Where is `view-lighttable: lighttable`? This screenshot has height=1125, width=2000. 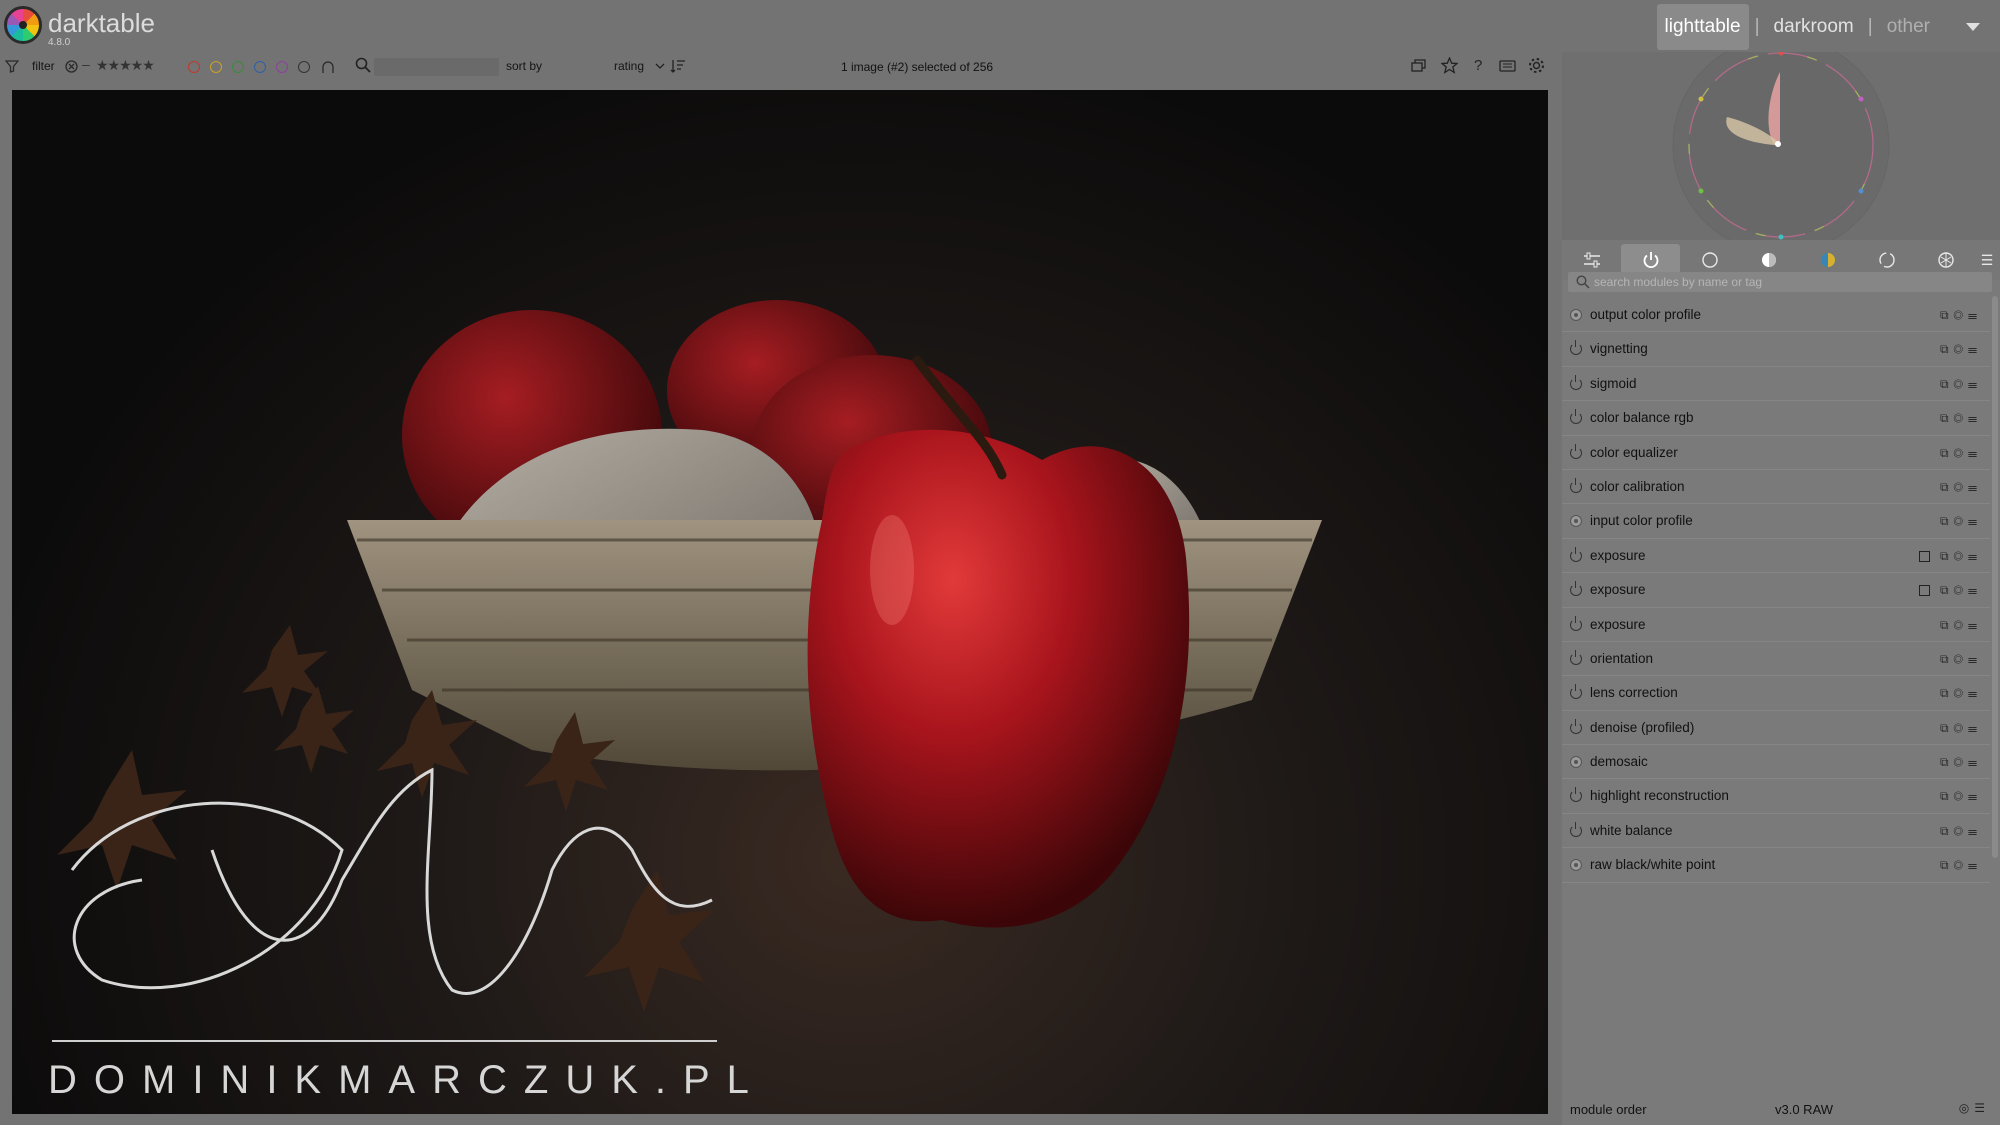
view-lighttable: lighttable is located at coordinates (1702, 27).